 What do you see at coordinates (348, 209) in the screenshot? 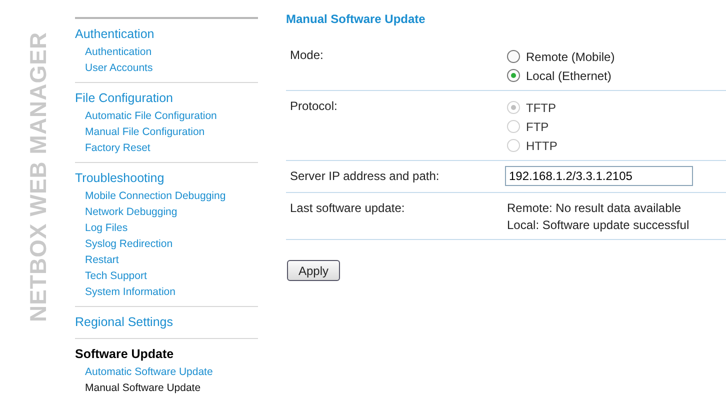
I see `field-label: Last software update:` at bounding box center [348, 209].